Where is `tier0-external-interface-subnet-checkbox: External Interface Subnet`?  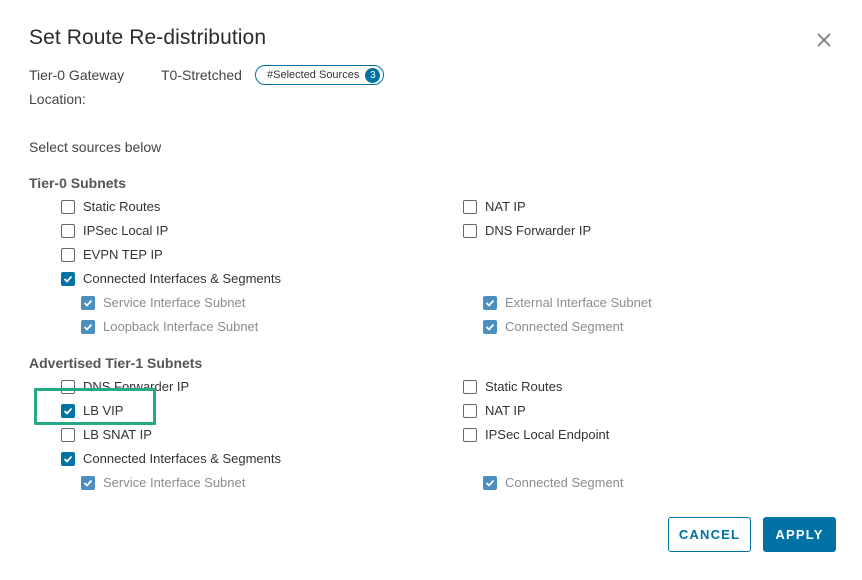
tier0-external-interface-subnet-checkbox: External Interface Subnet is located at coordinates (567, 302).